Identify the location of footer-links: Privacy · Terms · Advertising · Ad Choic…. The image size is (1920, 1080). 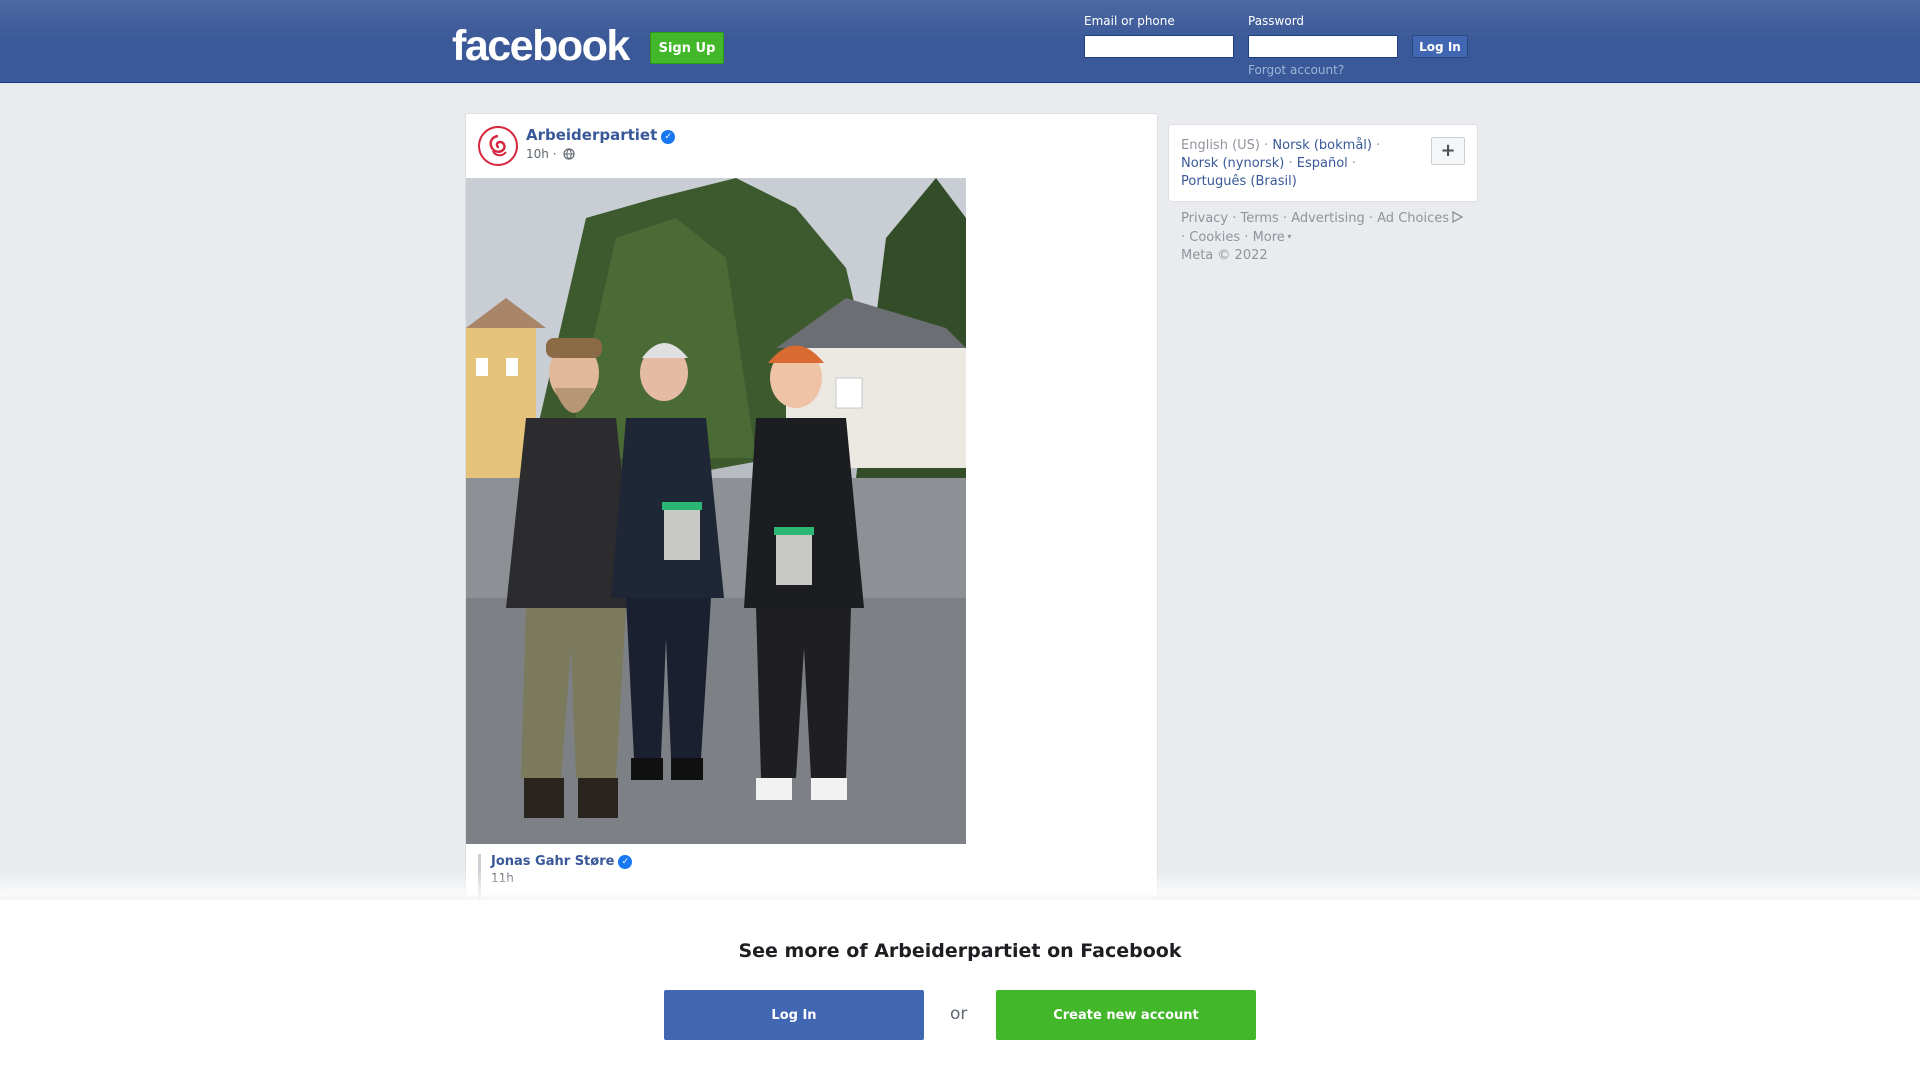
(1331, 237).